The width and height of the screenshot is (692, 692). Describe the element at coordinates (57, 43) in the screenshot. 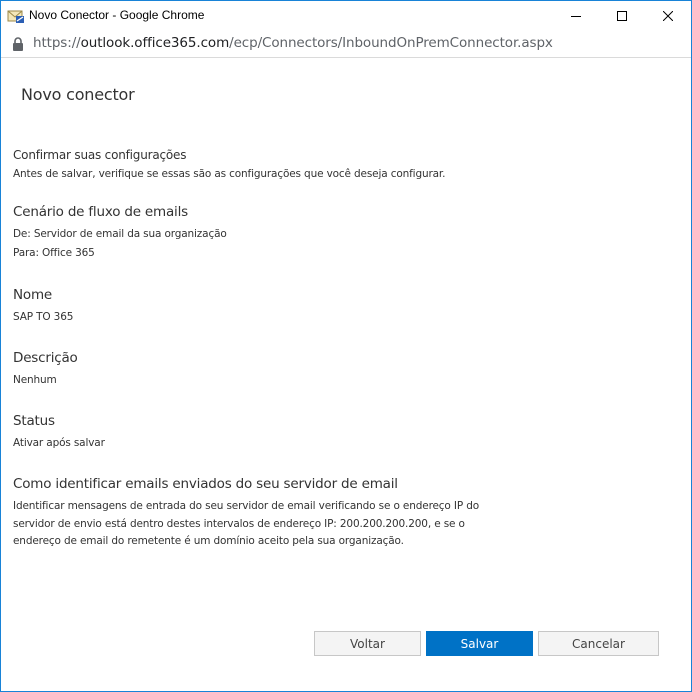

I see `url-scheme: https://` at that location.